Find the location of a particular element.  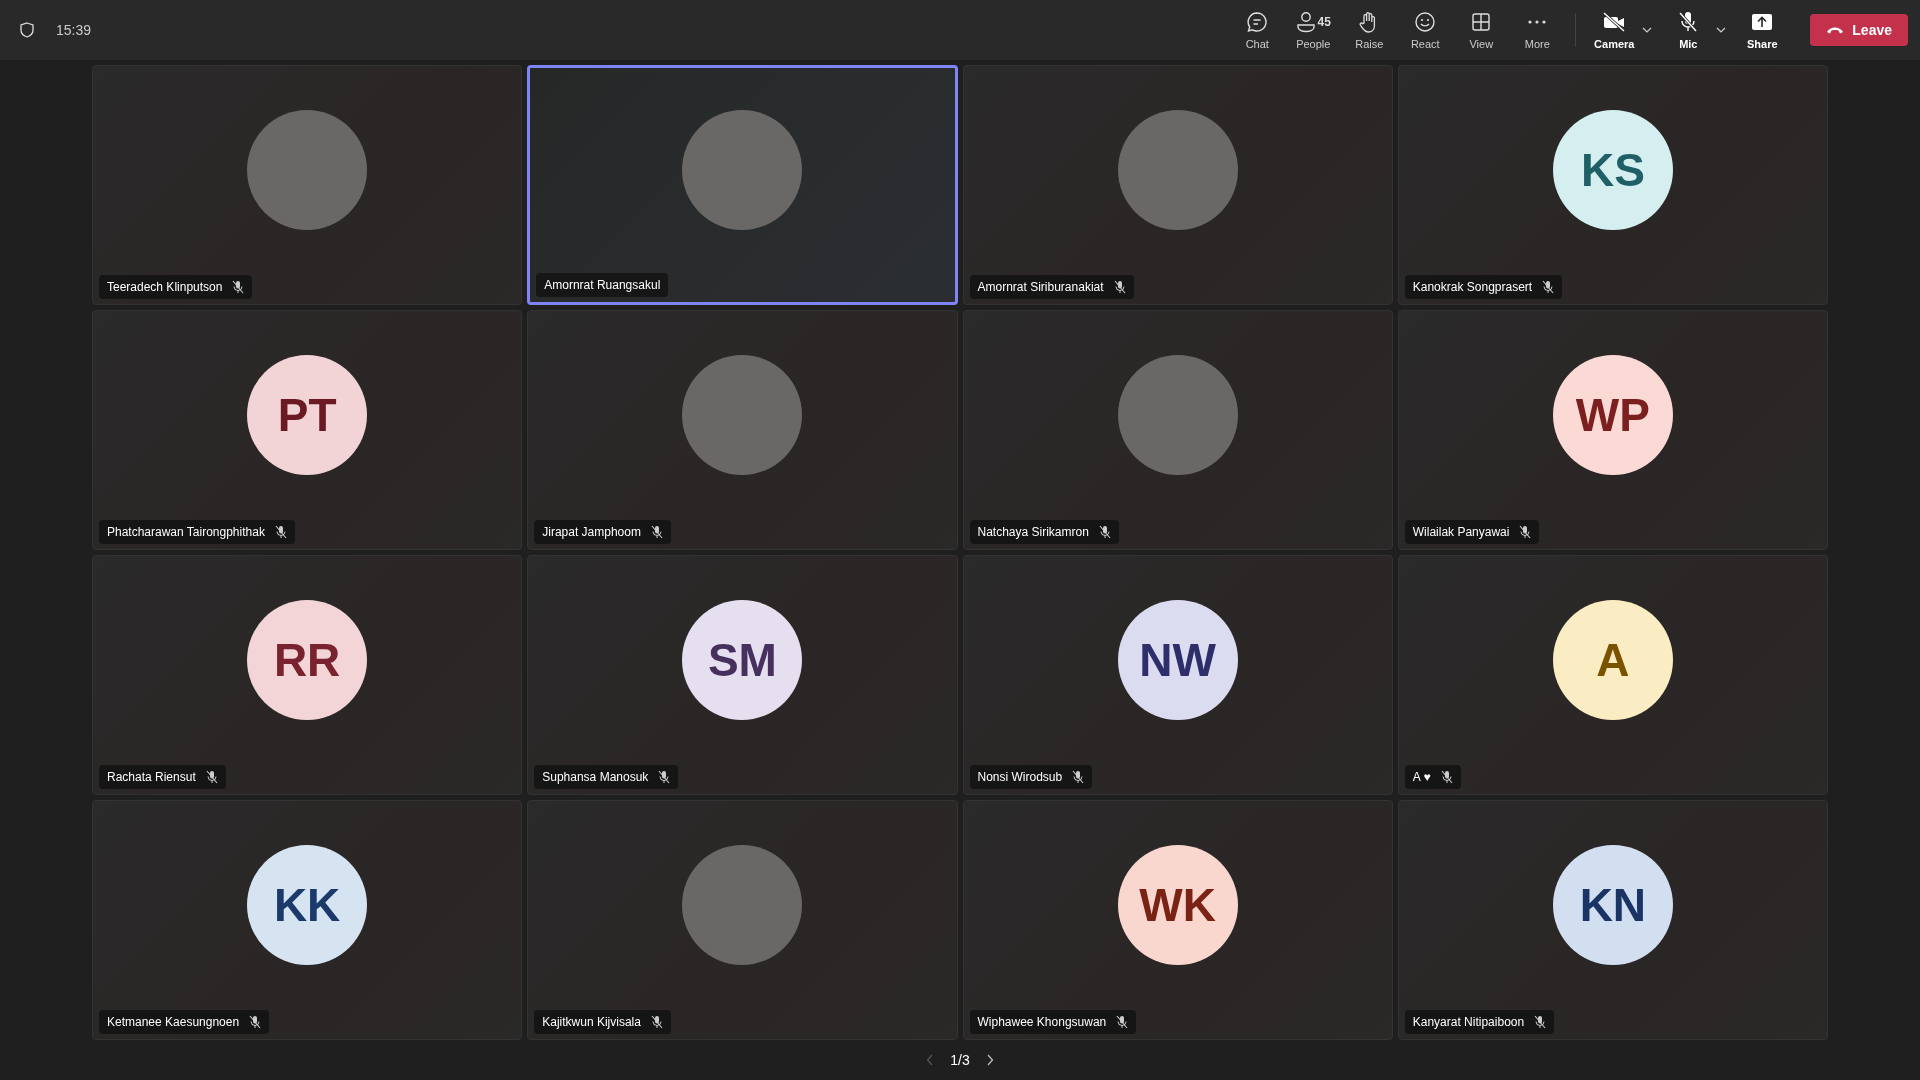

people-button: 45 People is located at coordinates (1313, 30).